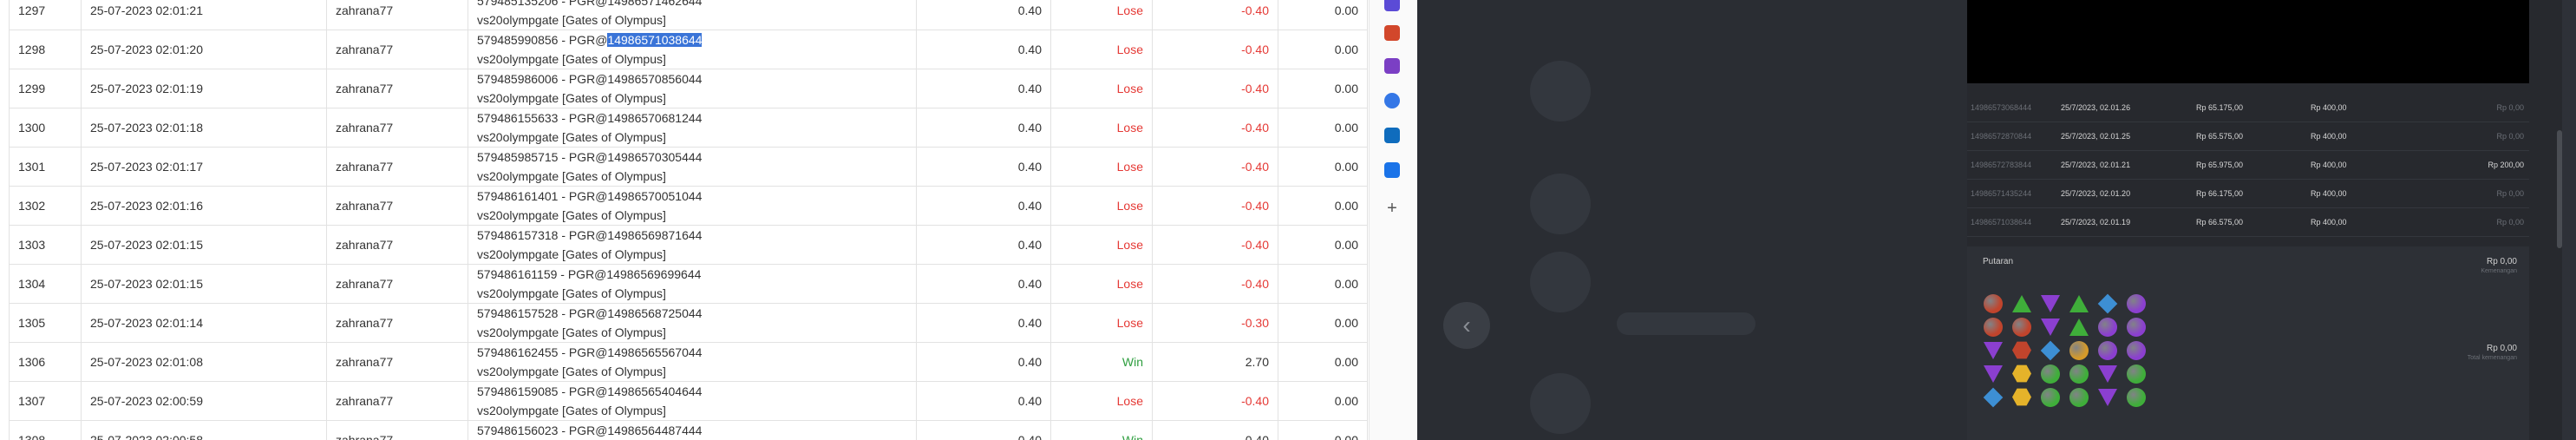 This screenshot has height=440, width=2576. I want to click on round-datetime: 25/7/2023, 02.01.25, so click(2096, 136).